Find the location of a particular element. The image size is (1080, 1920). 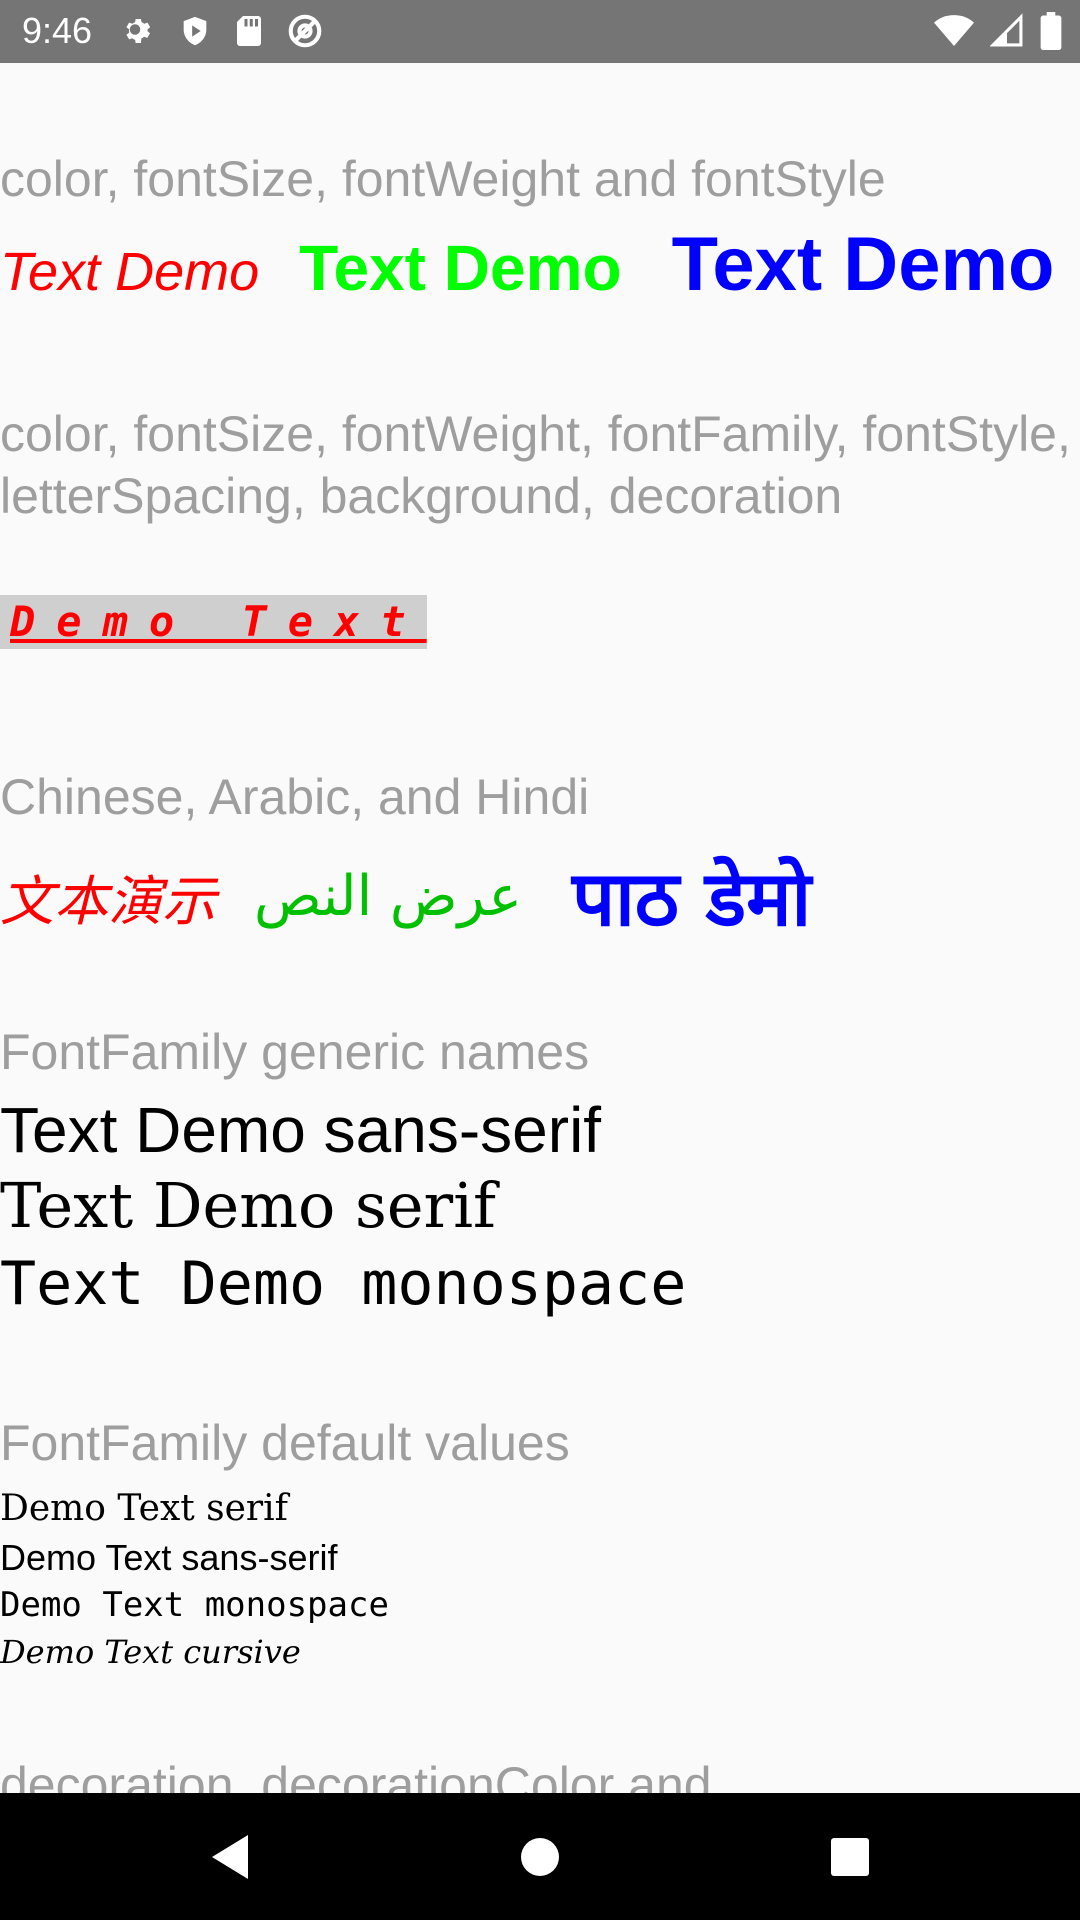

back-icon is located at coordinates (230, 1857).